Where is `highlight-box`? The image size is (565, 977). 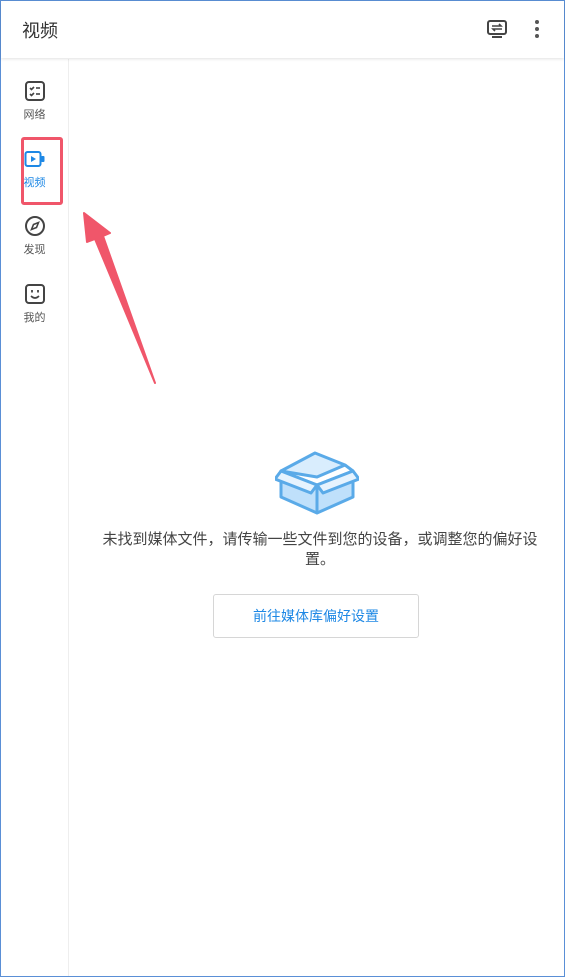
highlight-box is located at coordinates (42, 171).